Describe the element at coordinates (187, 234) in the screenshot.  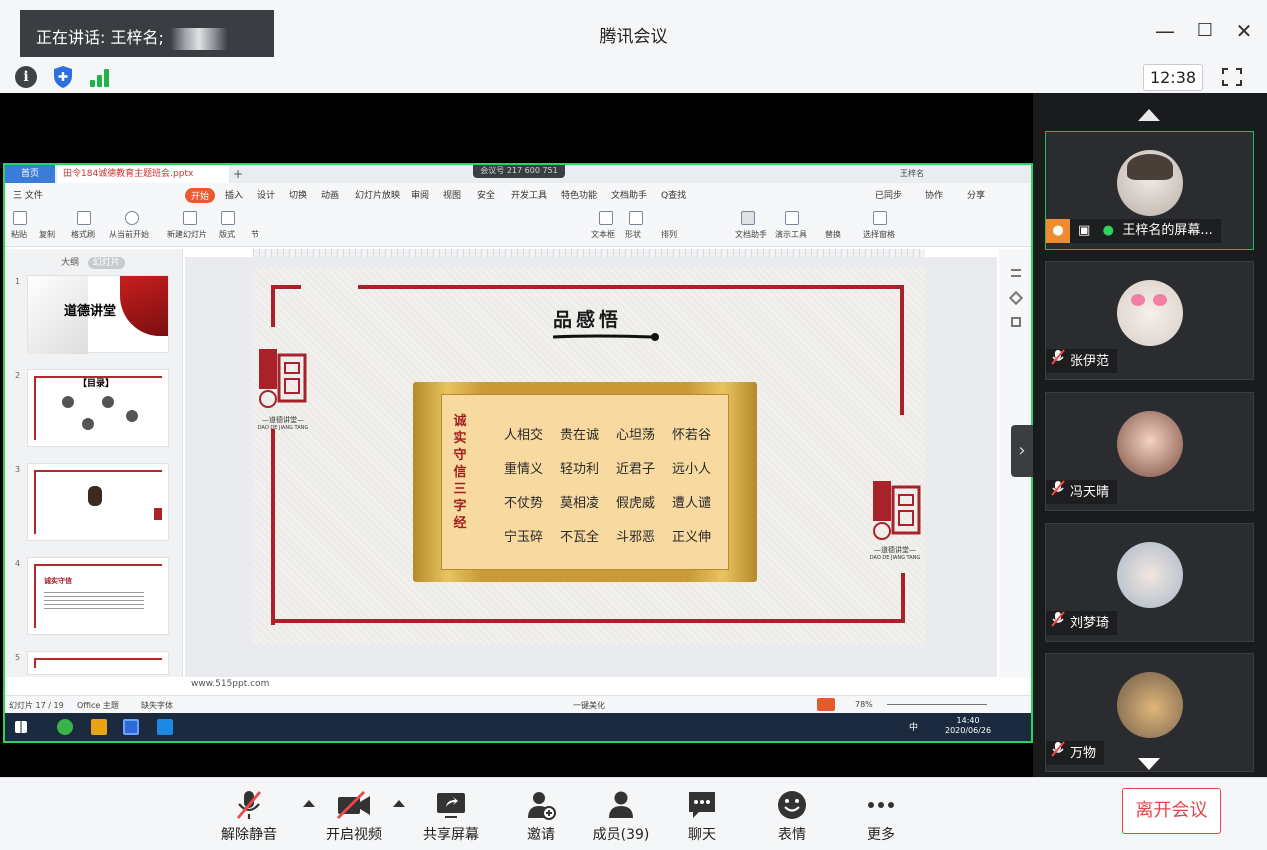
I see `ribbon-new-slide: 新建幻灯片` at that location.